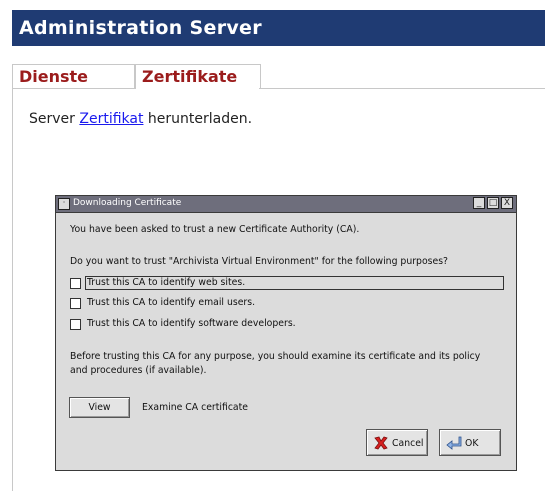  I want to click on ok-button-label: OK, so click(472, 443).